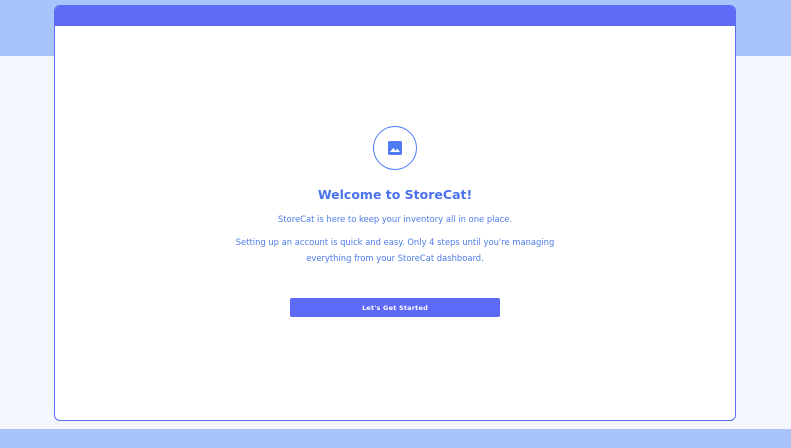 Image resolution: width=791 pixels, height=448 pixels. What do you see at coordinates (395, 194) in the screenshot?
I see `welcome-title: Welcome to StoreCat!` at bounding box center [395, 194].